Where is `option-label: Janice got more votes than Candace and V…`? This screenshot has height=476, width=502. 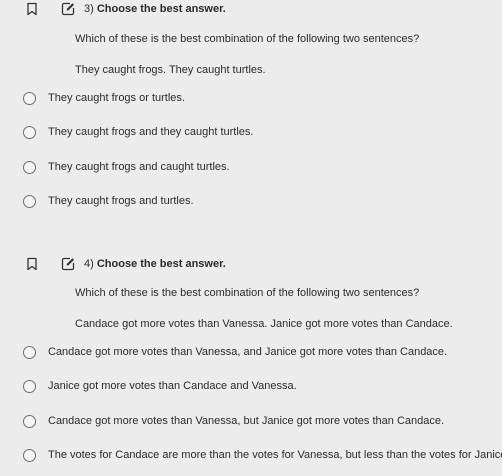
option-label: Janice got more votes than Candace and V… is located at coordinates (172, 386).